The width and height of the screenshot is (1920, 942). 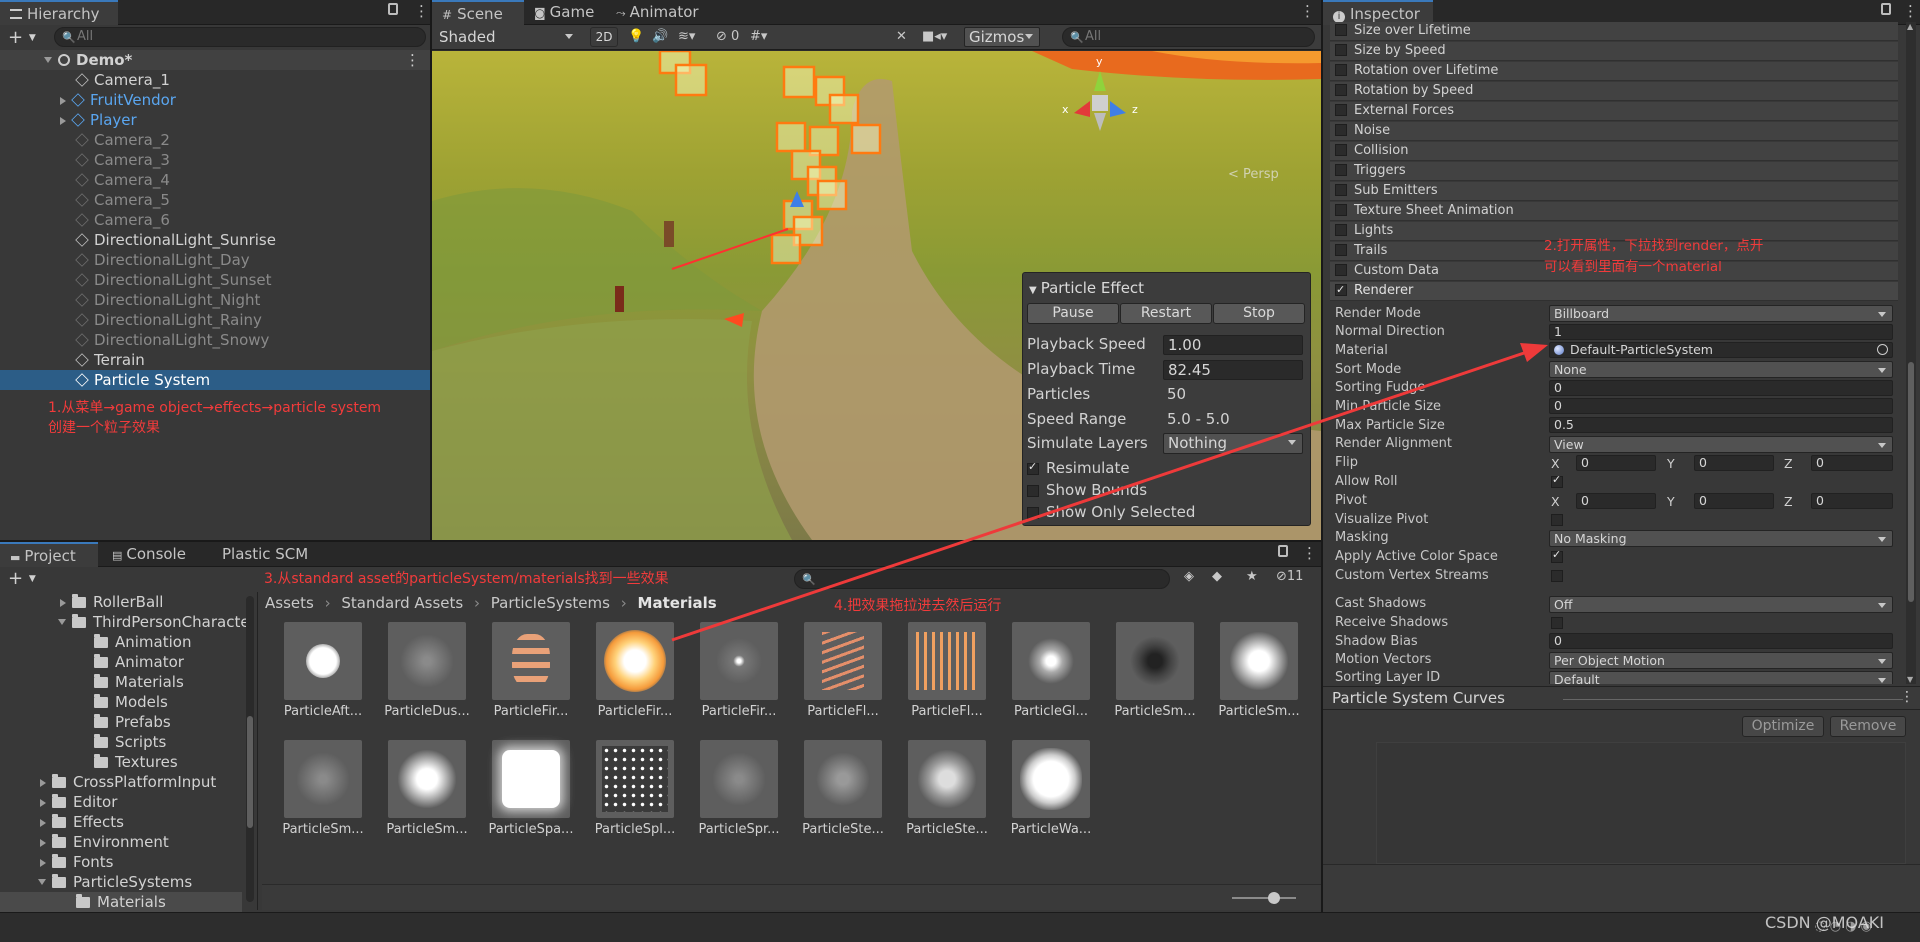 I want to click on filter-by-label-icon: ◆, so click(x=1217, y=577).